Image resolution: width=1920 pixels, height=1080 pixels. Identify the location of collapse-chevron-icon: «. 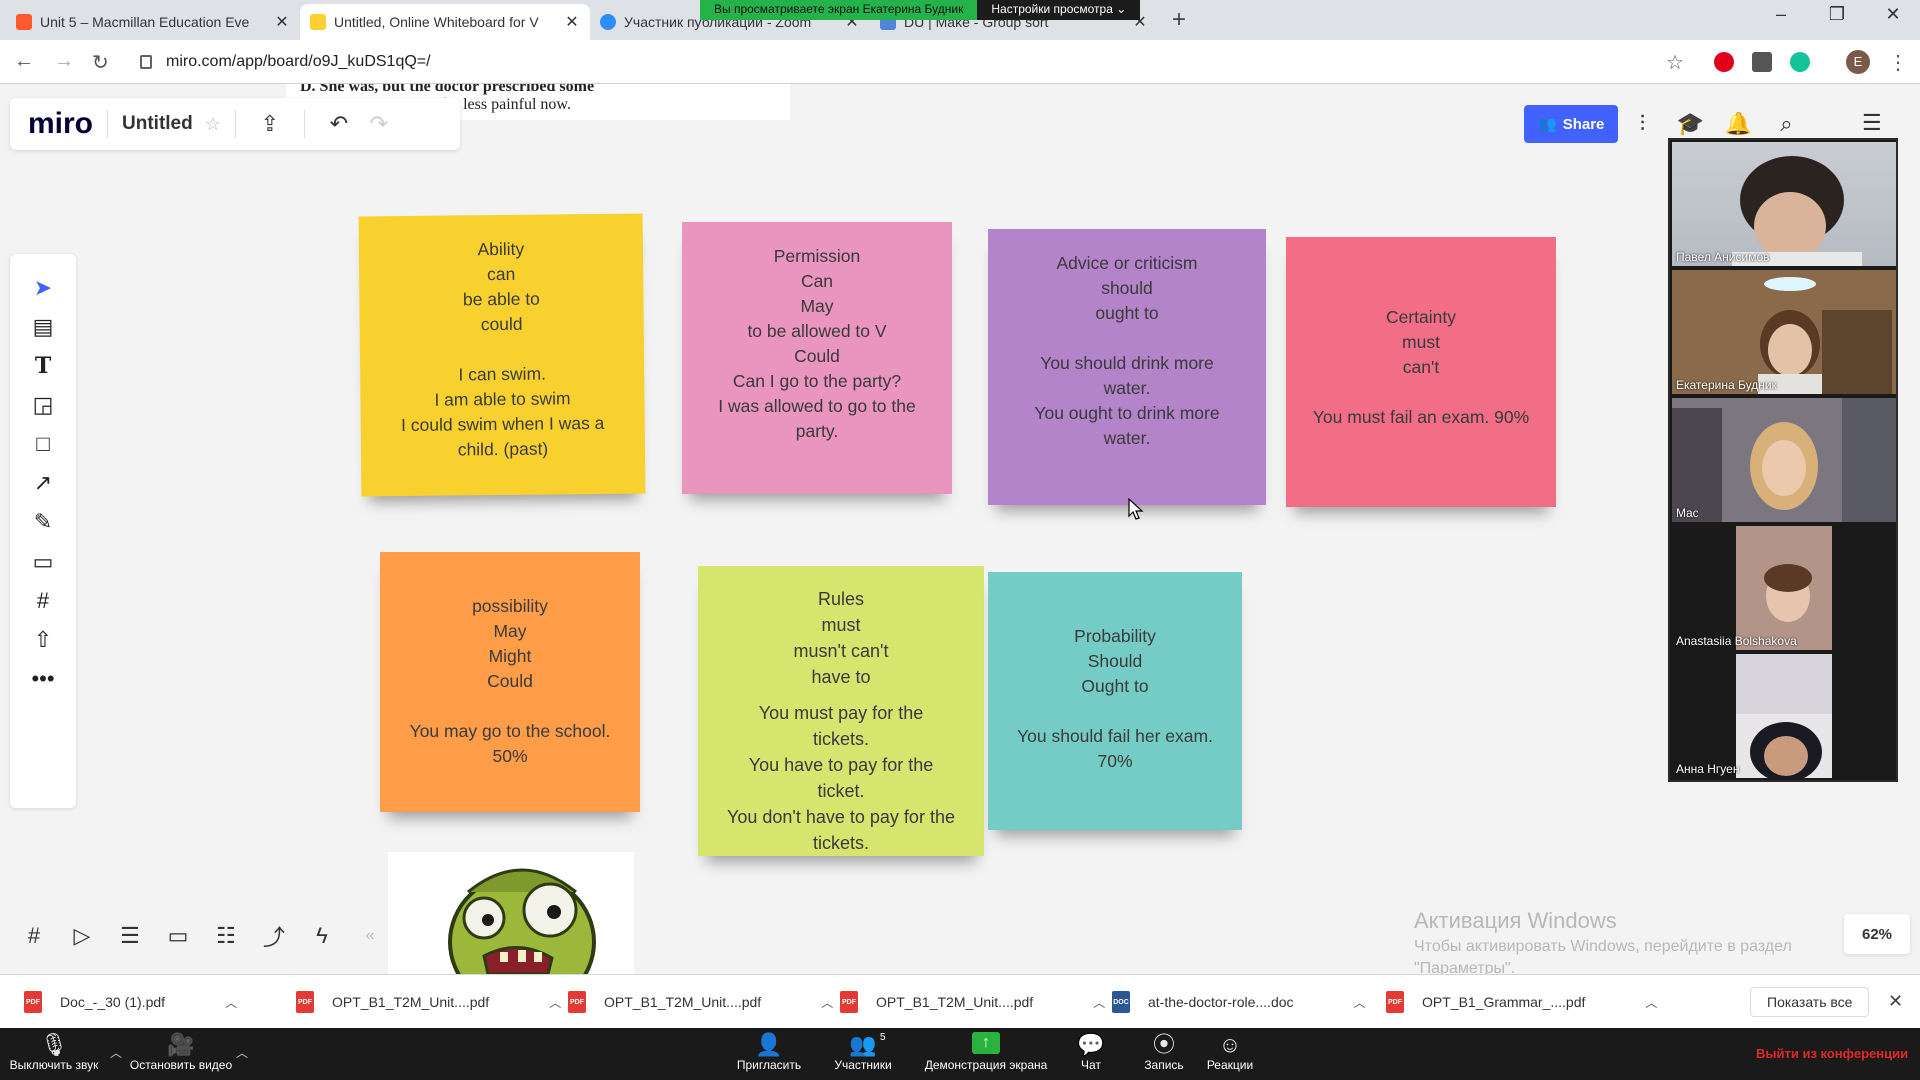
(370, 936).